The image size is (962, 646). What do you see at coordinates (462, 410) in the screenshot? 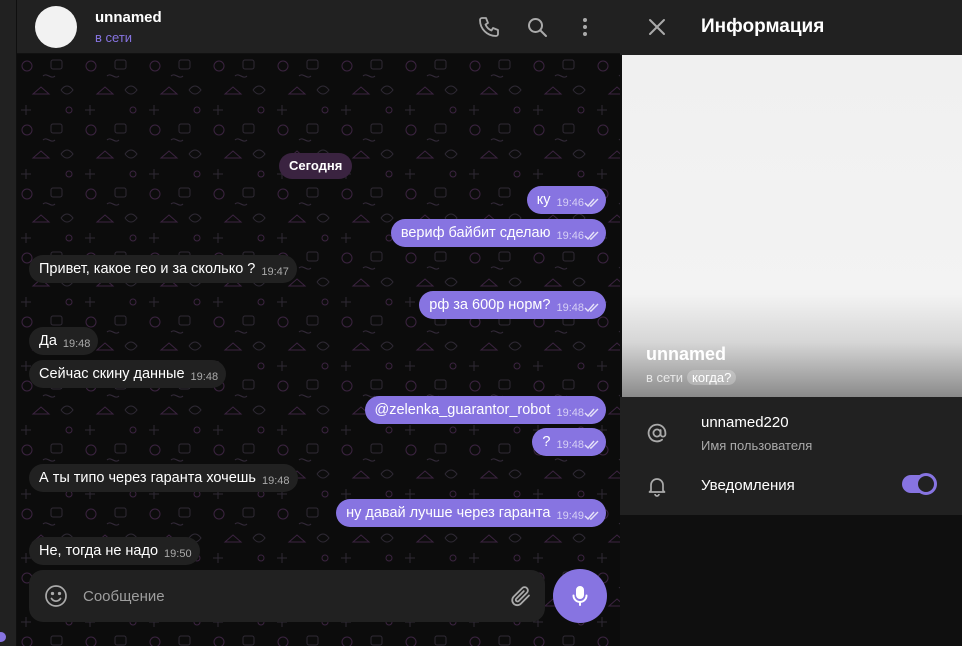
I see `message-text: @zelenka_guarantor_robot` at bounding box center [462, 410].